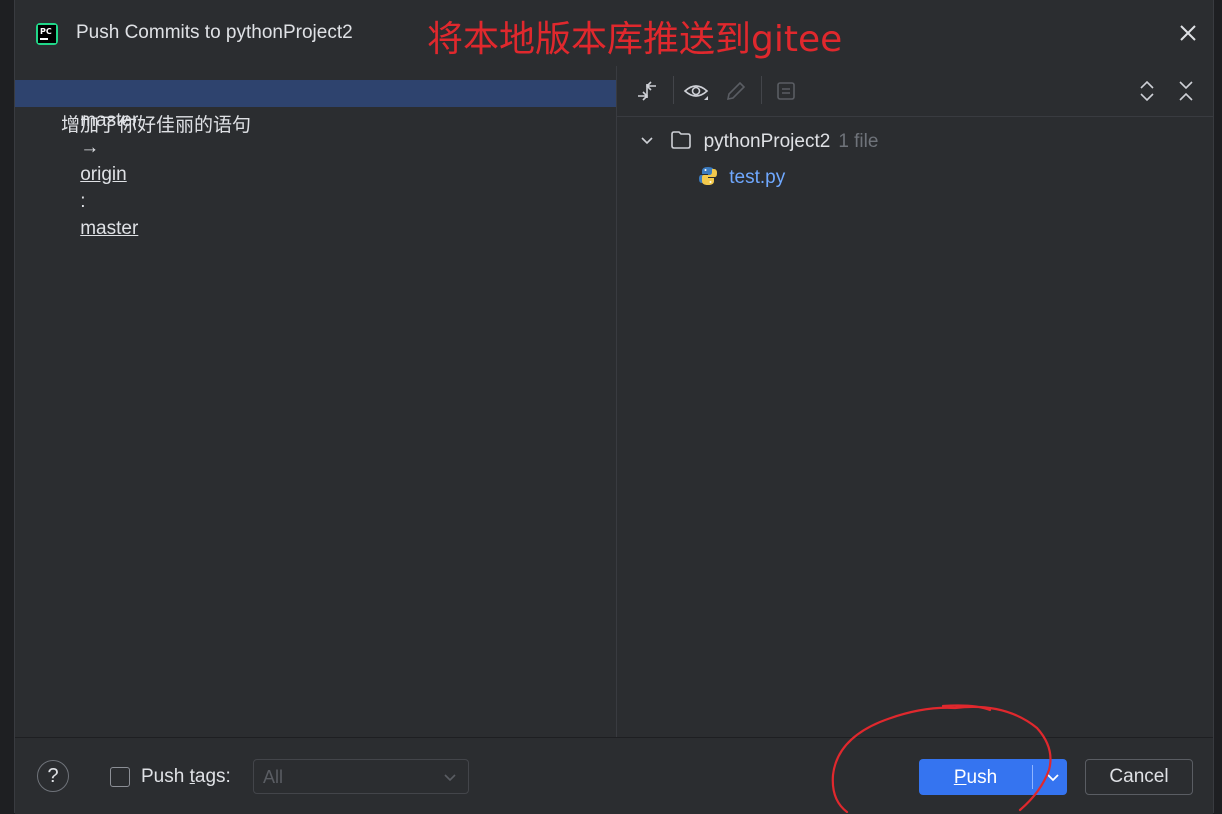 This screenshot has width=1222, height=814. What do you see at coordinates (635, 39) in the screenshot?
I see `annotation-text: 将本地版本库推送到gitee` at bounding box center [635, 39].